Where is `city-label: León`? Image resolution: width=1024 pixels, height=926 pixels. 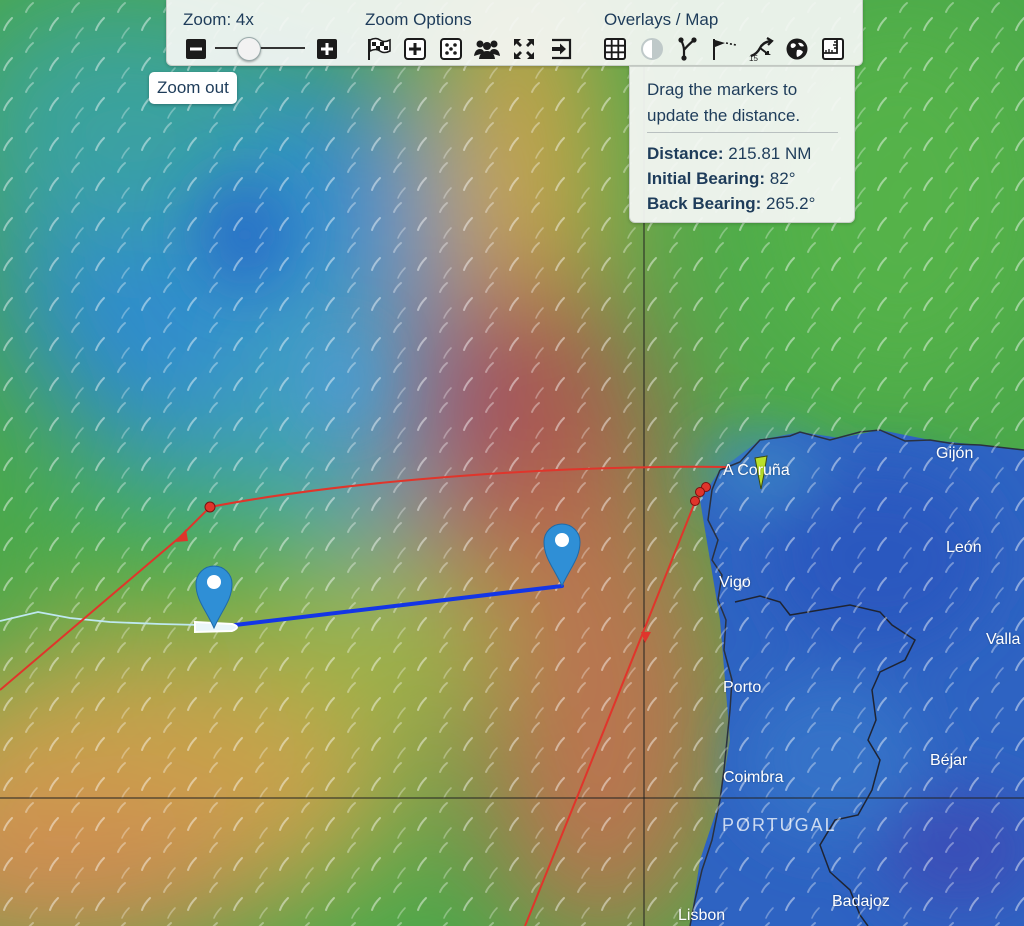
city-label: León is located at coordinates (964, 547).